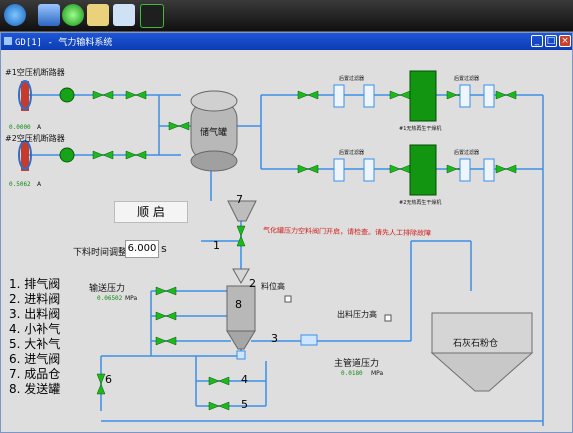  Describe the element at coordinates (35, 344) in the screenshot. I see `legend-item-5: 5. 大补气` at that location.